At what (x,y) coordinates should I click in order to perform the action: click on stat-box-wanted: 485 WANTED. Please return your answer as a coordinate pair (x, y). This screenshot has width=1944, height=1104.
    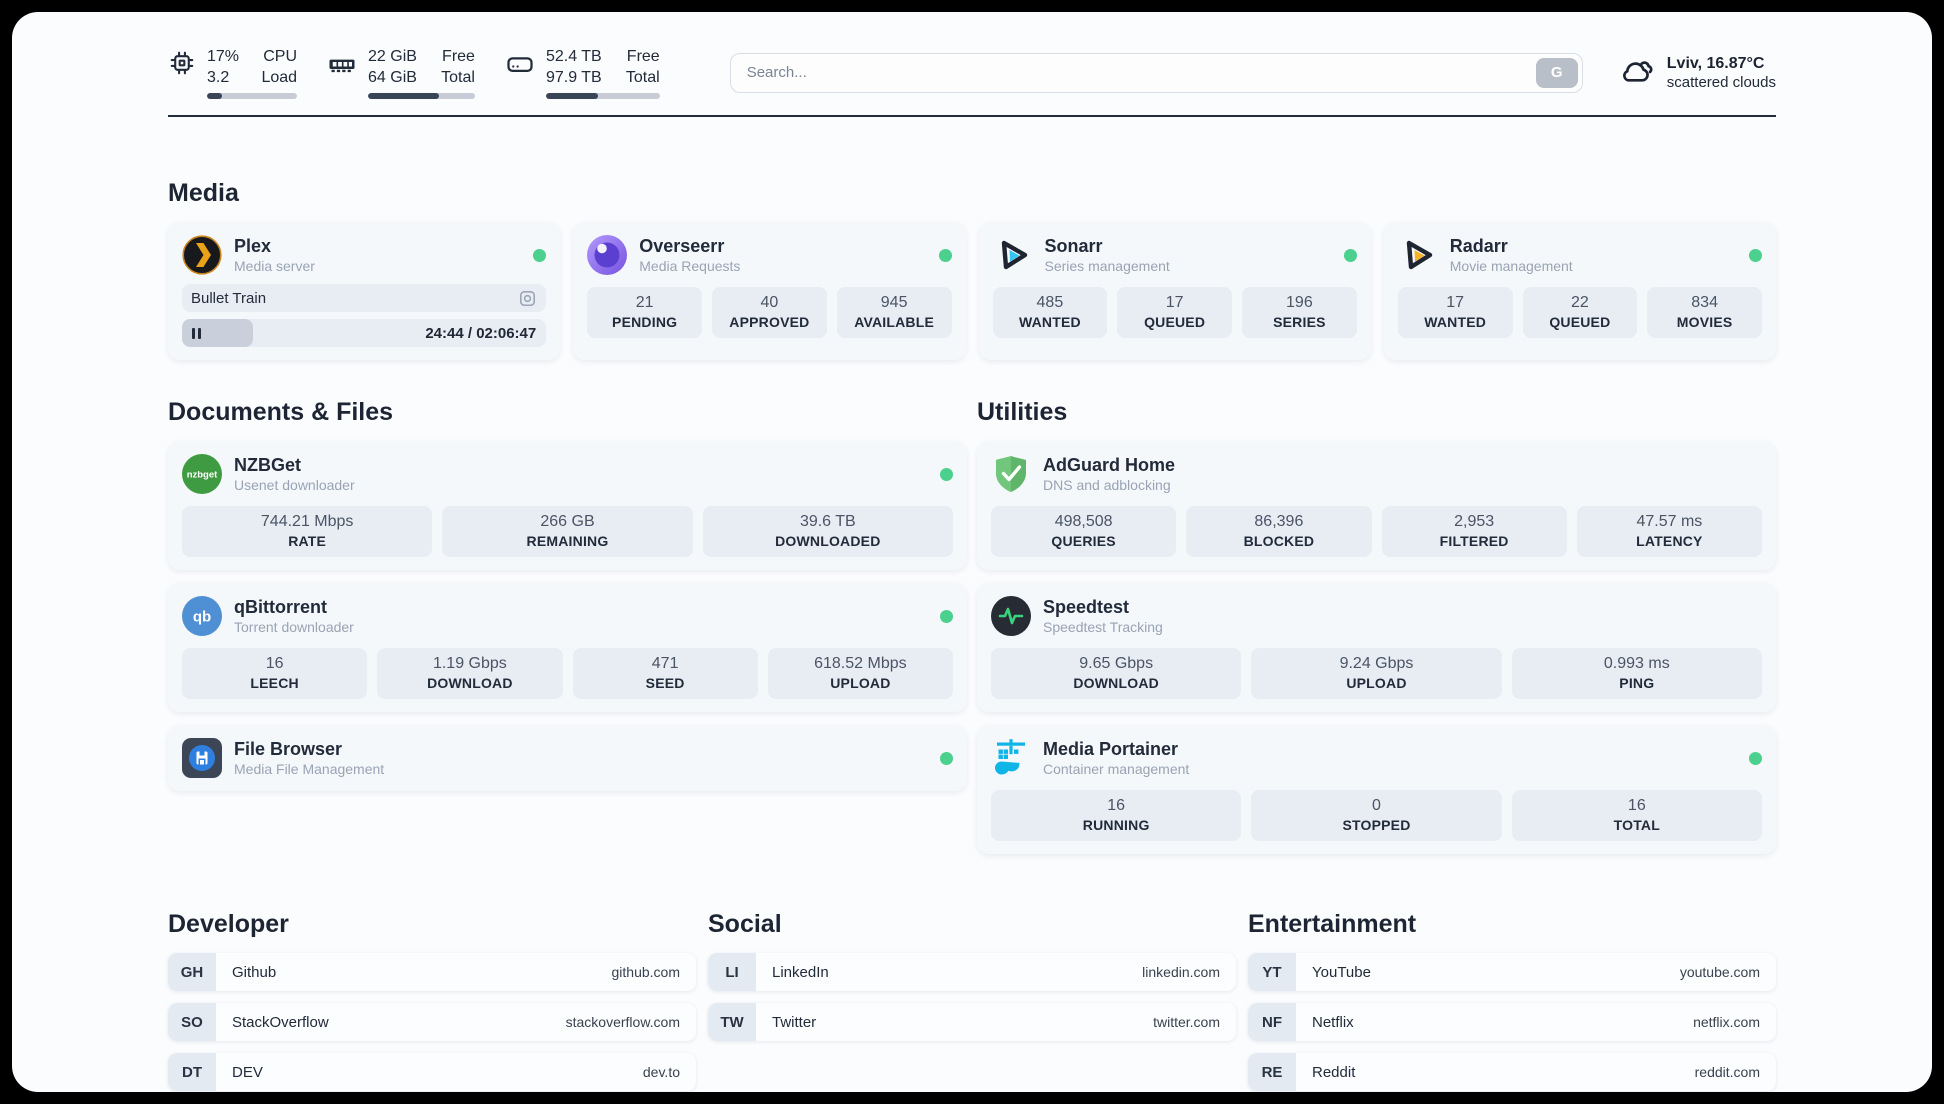
    Looking at the image, I should click on (1050, 313).